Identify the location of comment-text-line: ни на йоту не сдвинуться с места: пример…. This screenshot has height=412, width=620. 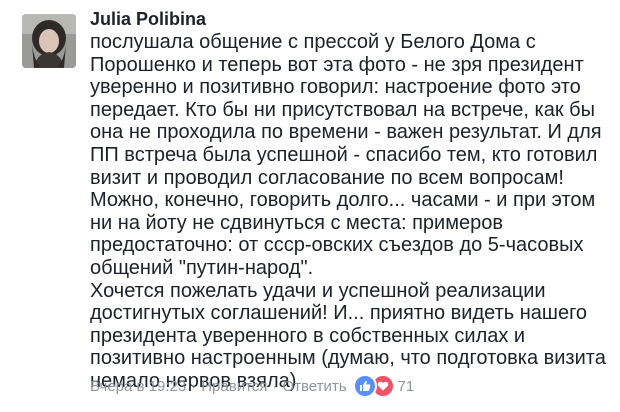
(296, 222).